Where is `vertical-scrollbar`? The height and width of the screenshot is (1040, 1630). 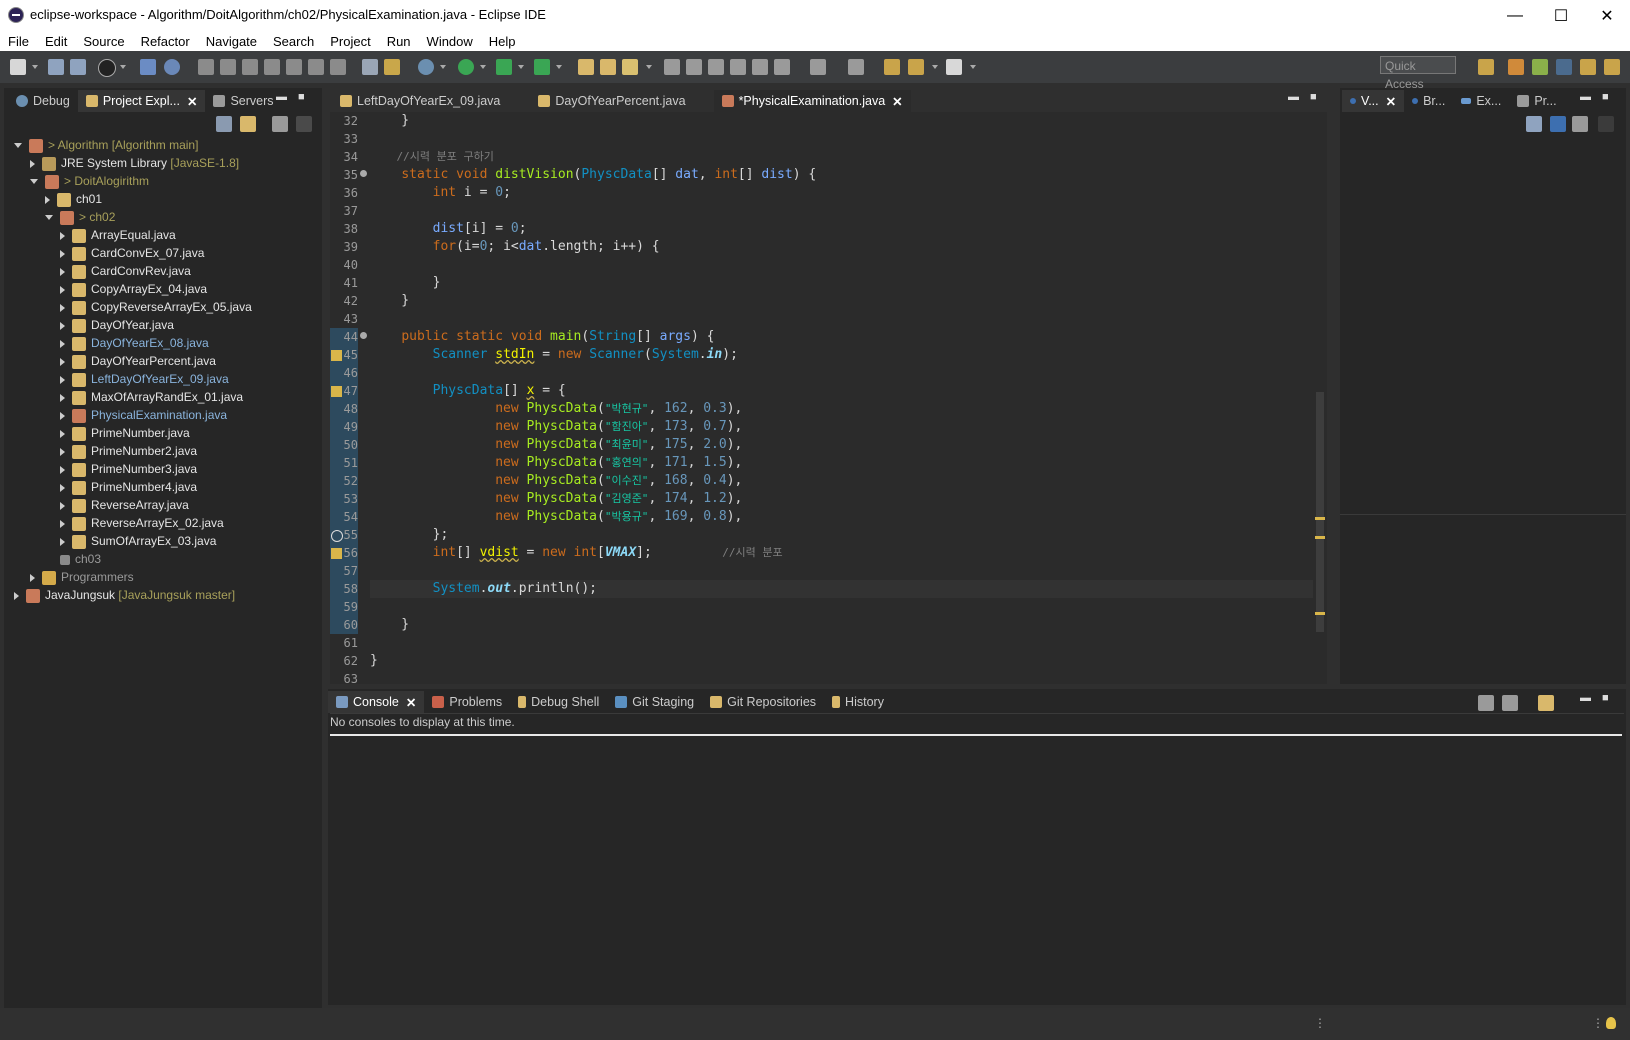
vertical-scrollbar is located at coordinates (1320, 398).